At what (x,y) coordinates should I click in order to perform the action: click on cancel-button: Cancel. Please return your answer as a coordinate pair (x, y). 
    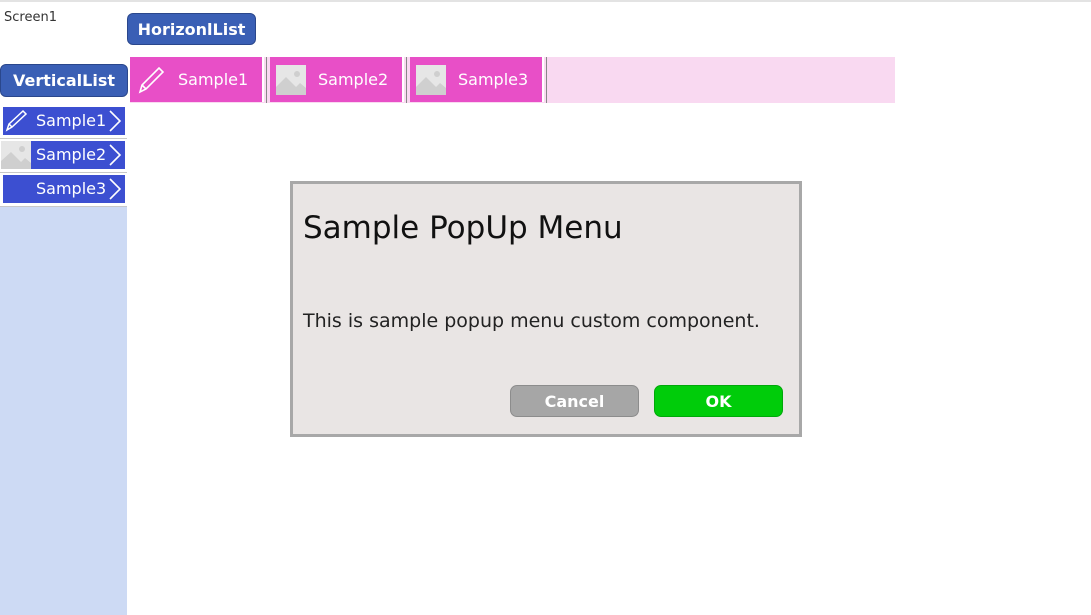
    Looking at the image, I should click on (574, 401).